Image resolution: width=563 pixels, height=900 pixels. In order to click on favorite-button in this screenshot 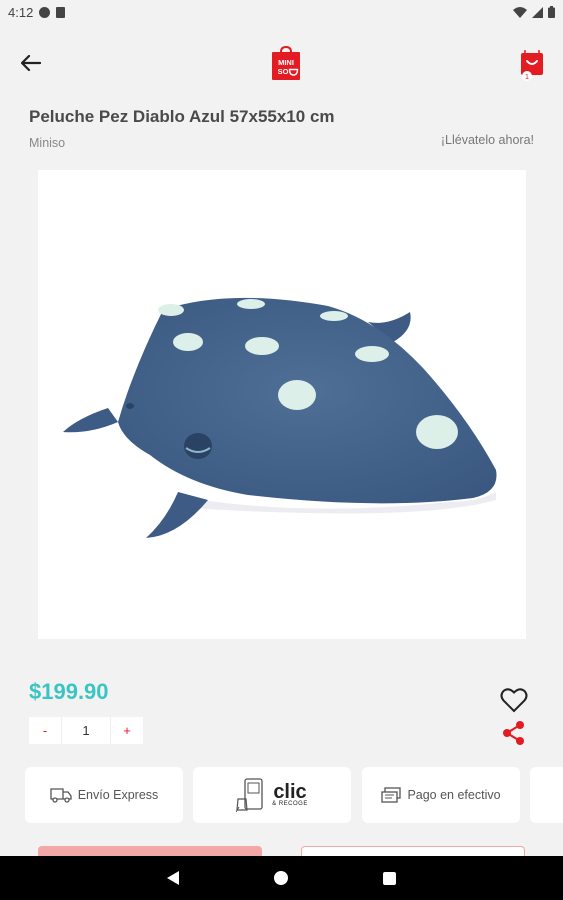, I will do `click(514, 700)`.